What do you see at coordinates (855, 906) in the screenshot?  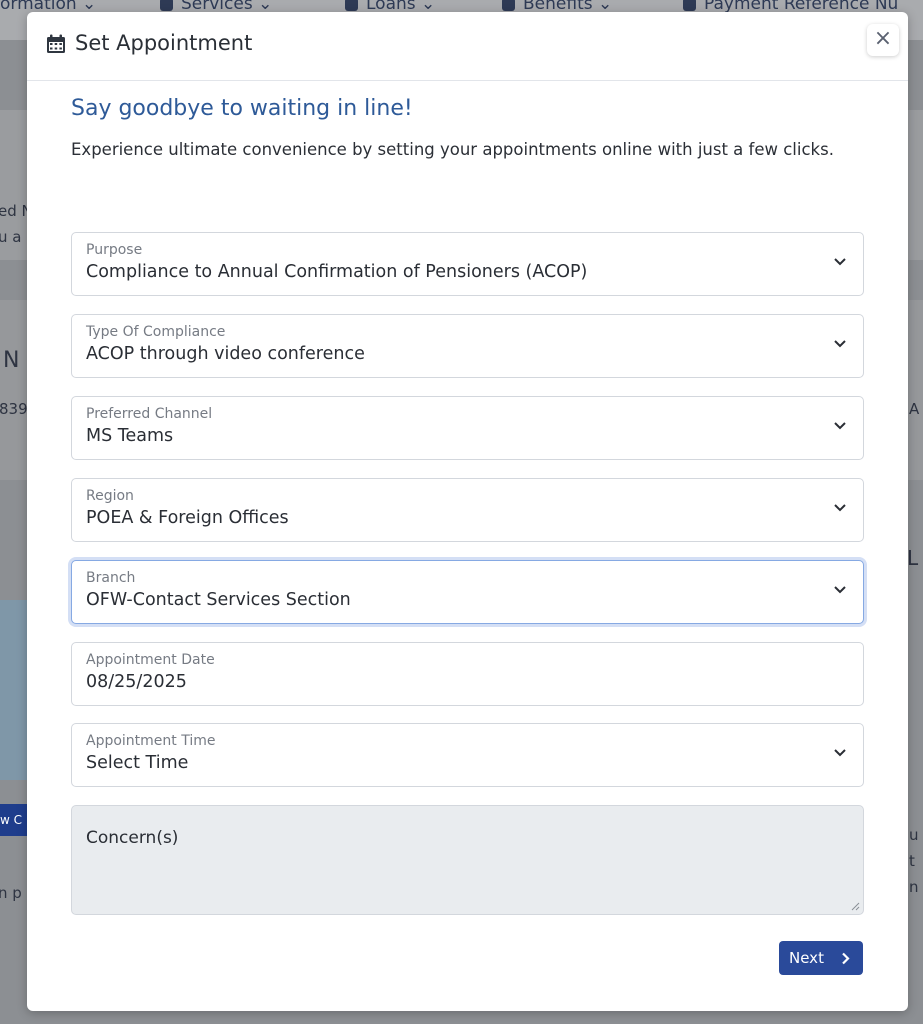 I see `resize-handle-icon` at bounding box center [855, 906].